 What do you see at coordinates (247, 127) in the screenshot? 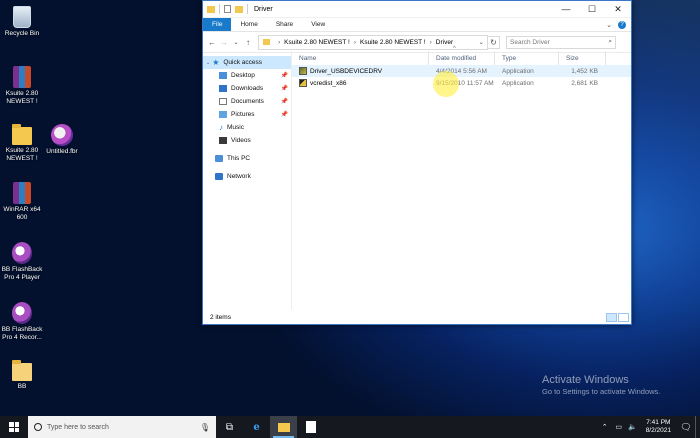
I see `nav-item-music: ♪ Music` at bounding box center [247, 127].